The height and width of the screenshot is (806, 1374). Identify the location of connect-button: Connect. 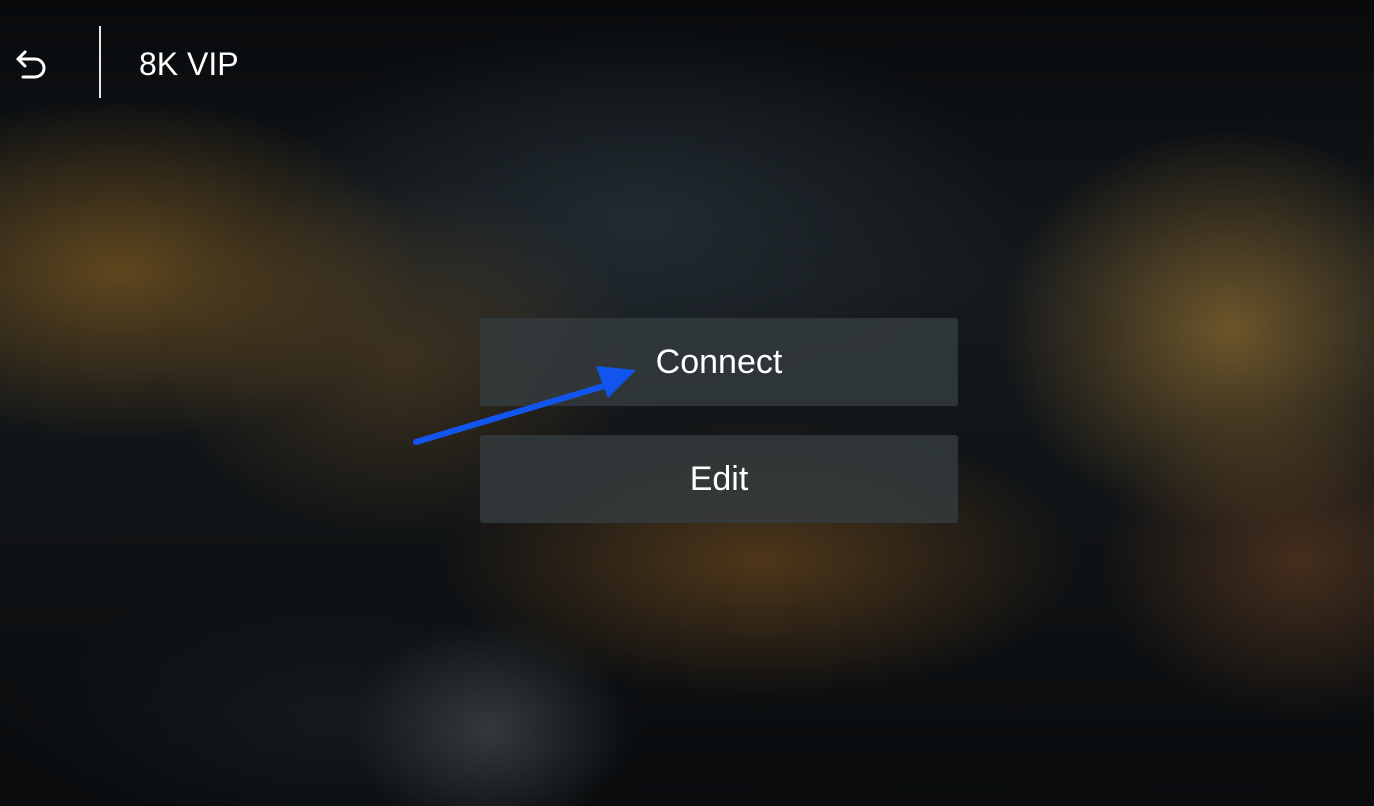
(719, 362).